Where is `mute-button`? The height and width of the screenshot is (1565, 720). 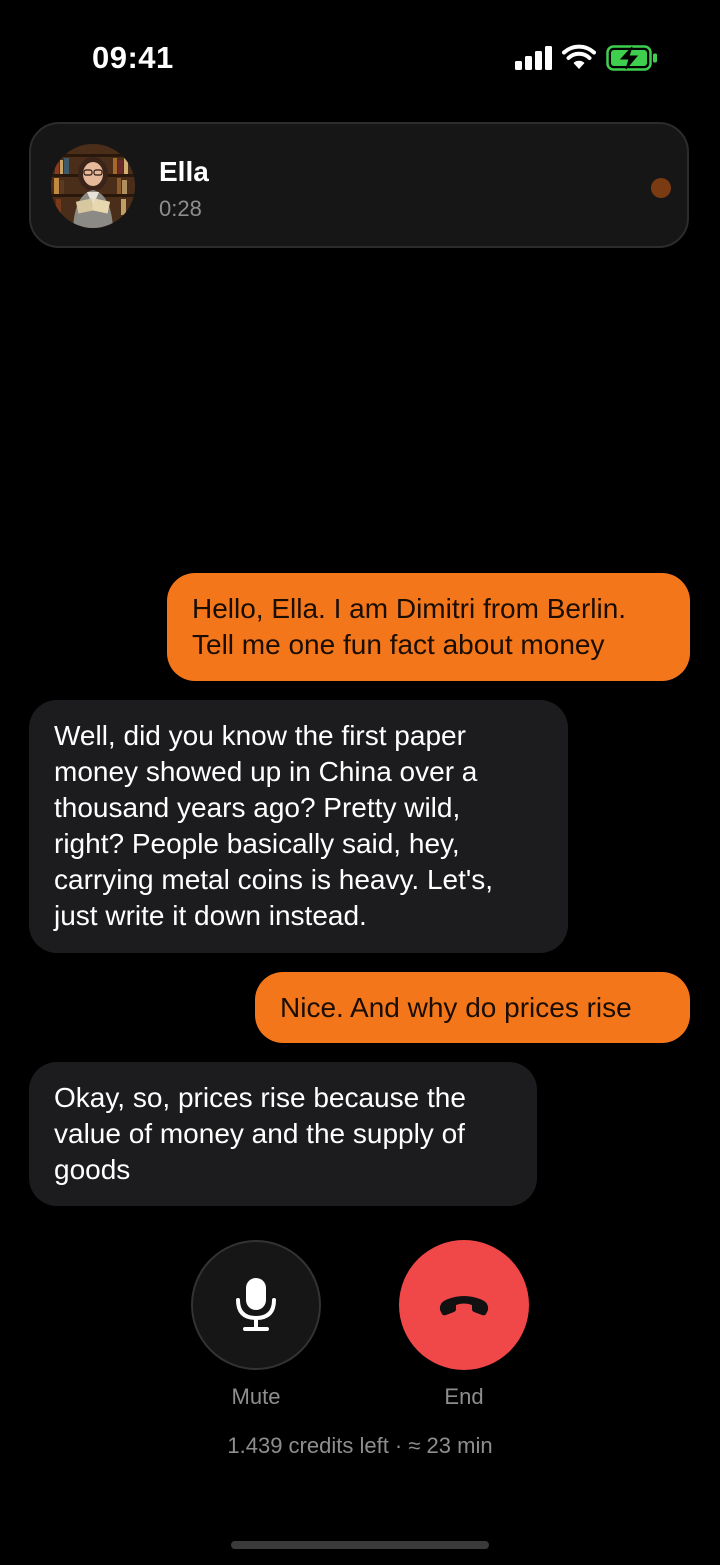 mute-button is located at coordinates (256, 1305).